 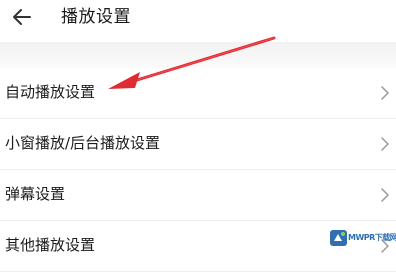 I want to click on site-watermark: MWPR下载网, so click(x=362, y=240).